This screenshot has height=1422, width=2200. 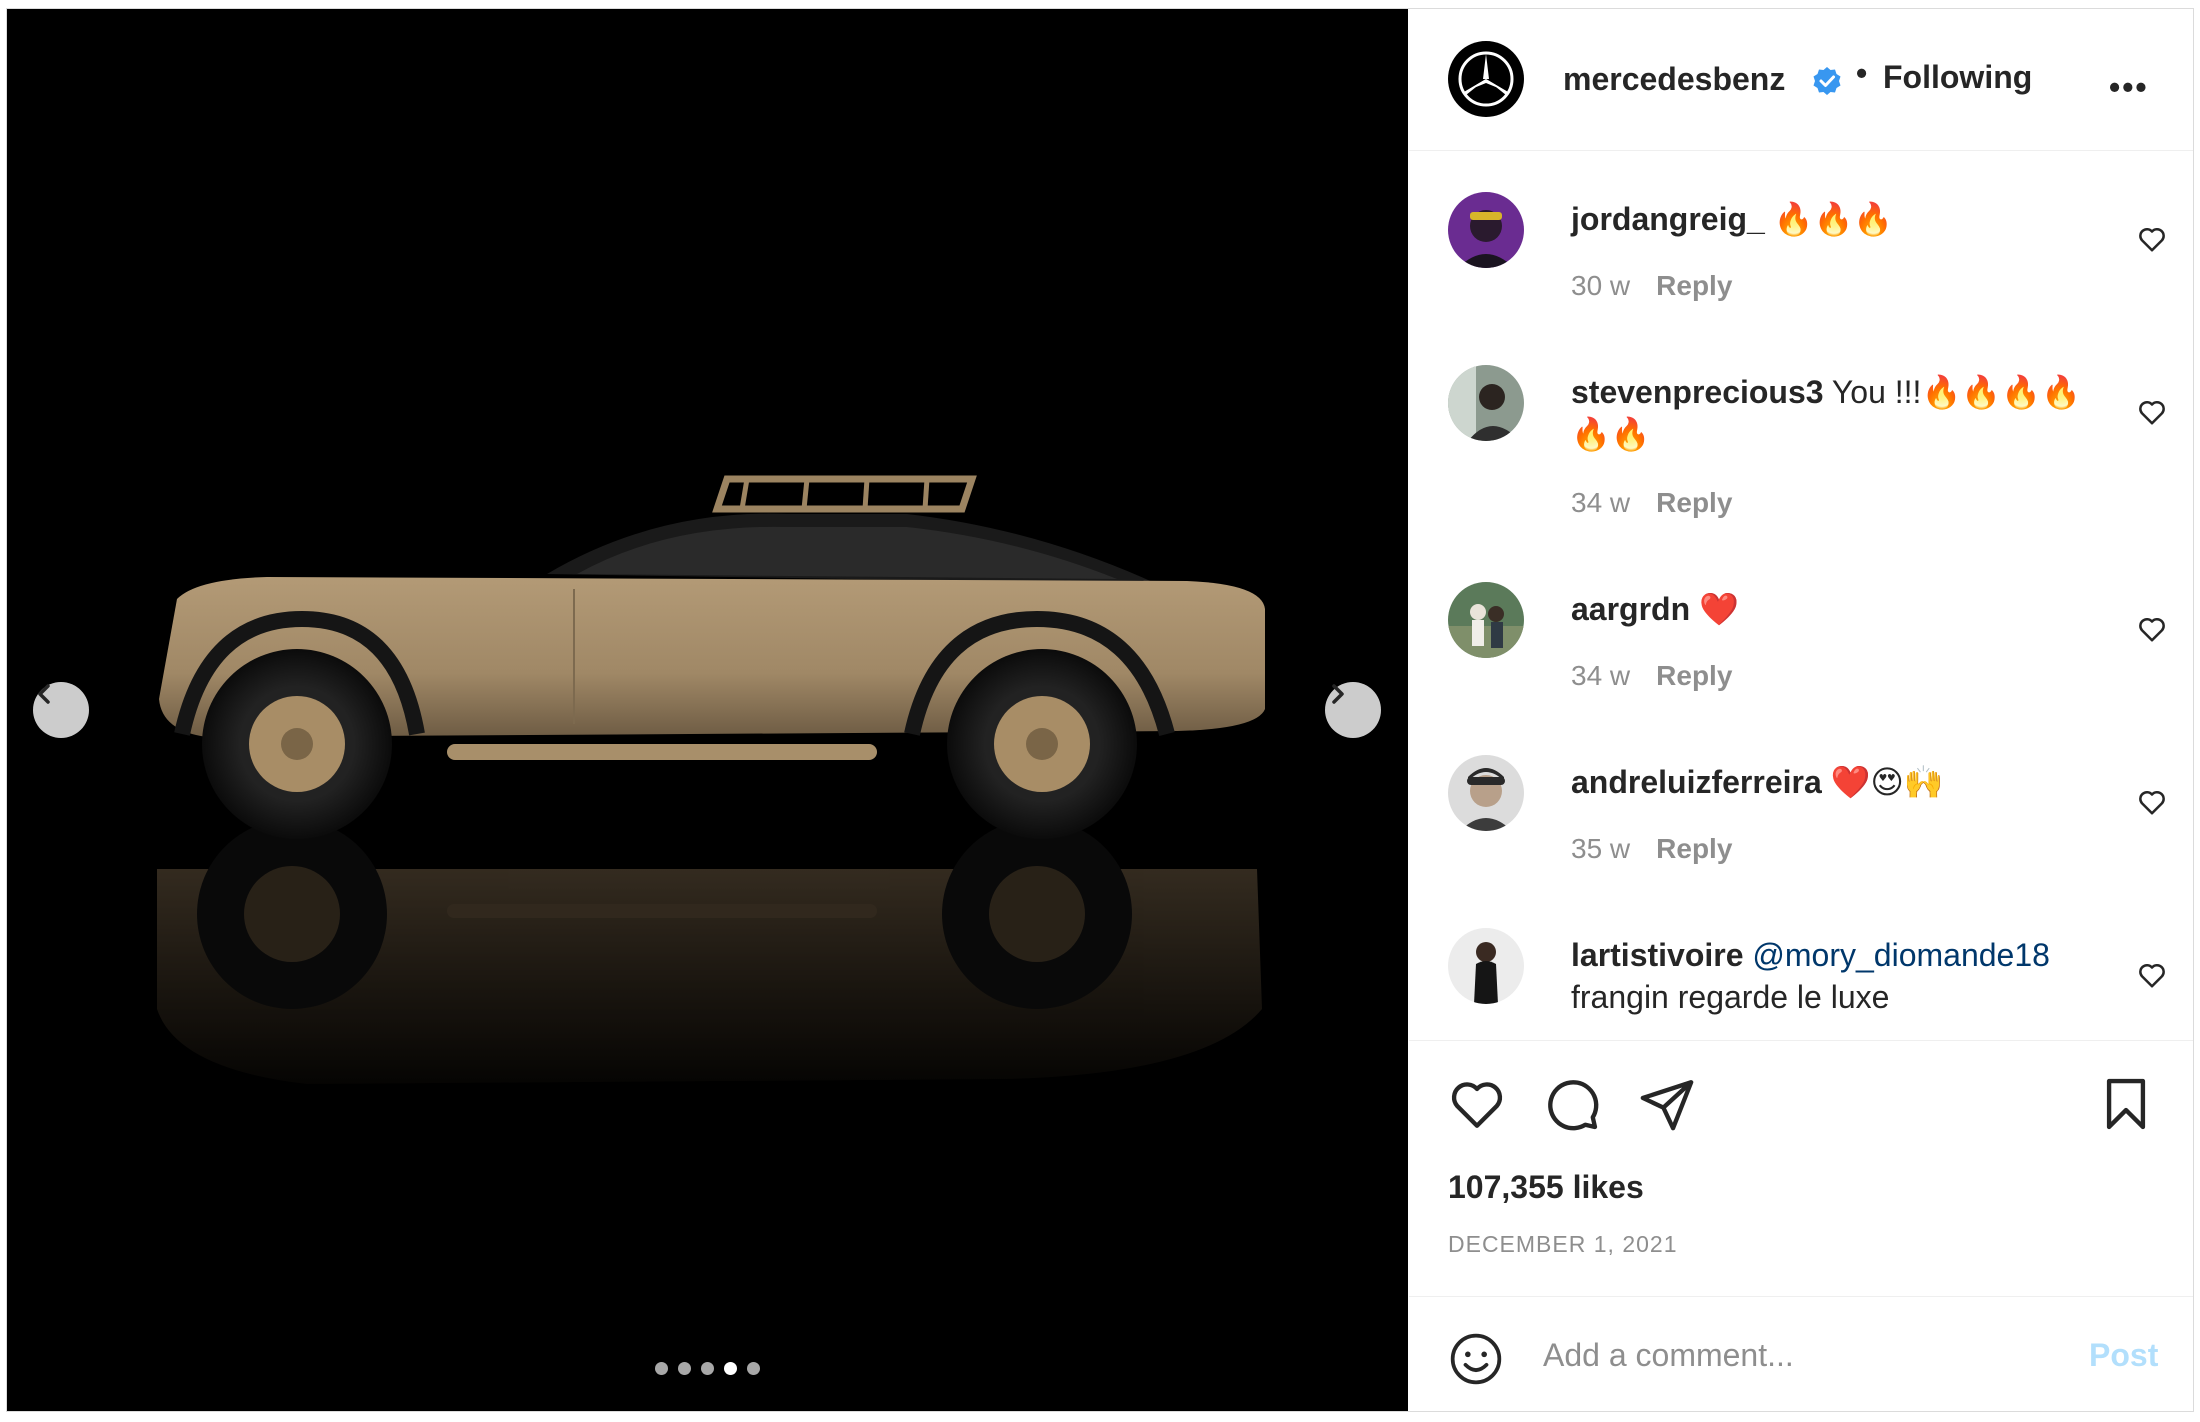 I want to click on comment-username: lartistivoire, so click(x=1657, y=955).